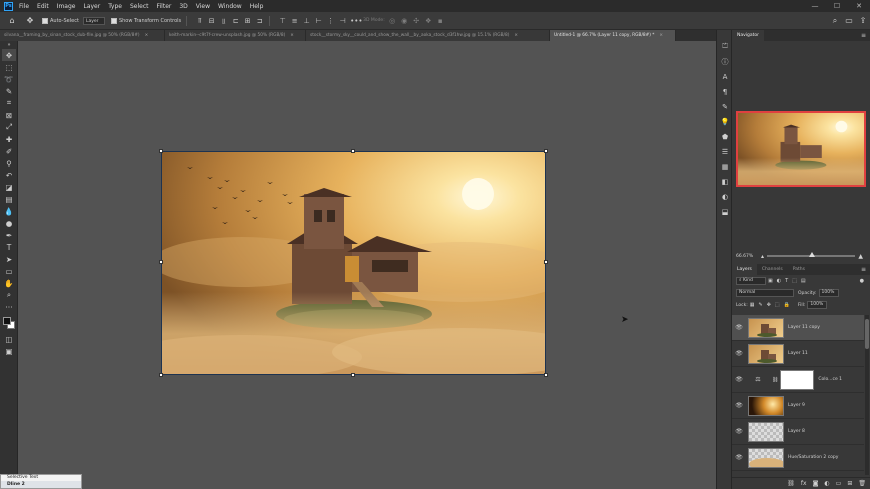 This screenshot has height=489, width=870. What do you see at coordinates (139, 6) in the screenshot?
I see `menu-select: Select` at bounding box center [139, 6].